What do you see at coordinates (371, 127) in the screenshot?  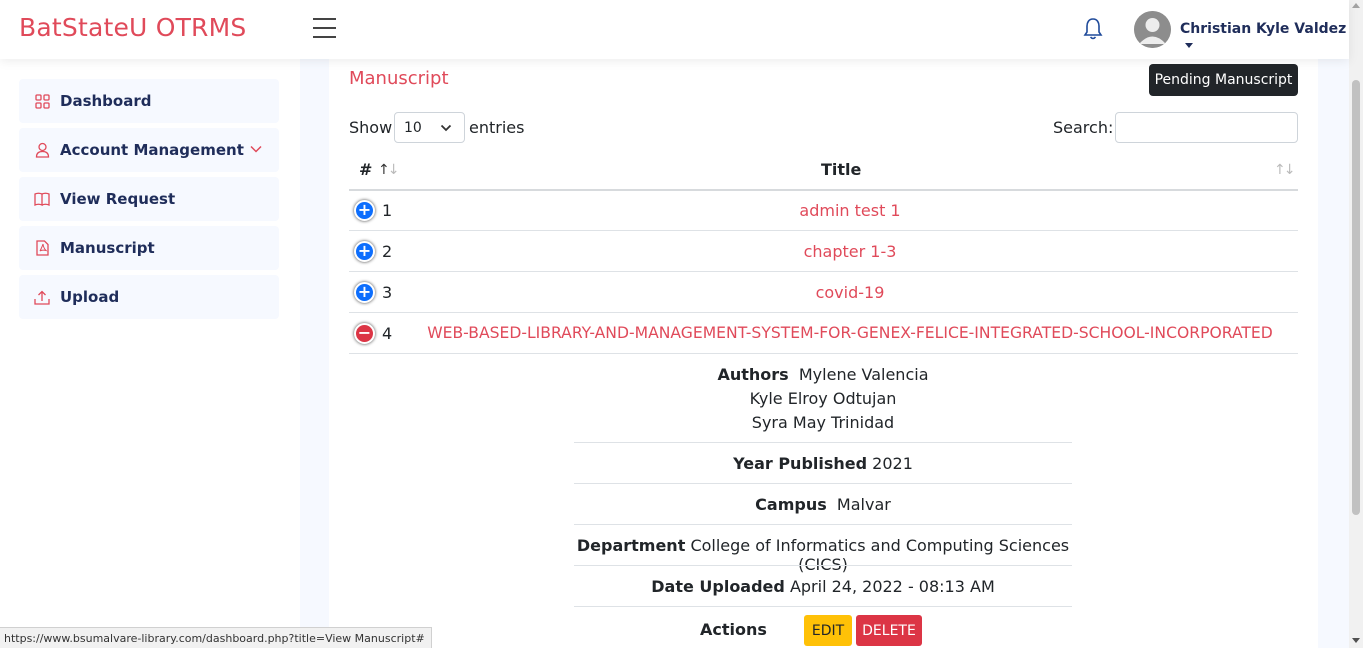 I see `show-label: Show` at bounding box center [371, 127].